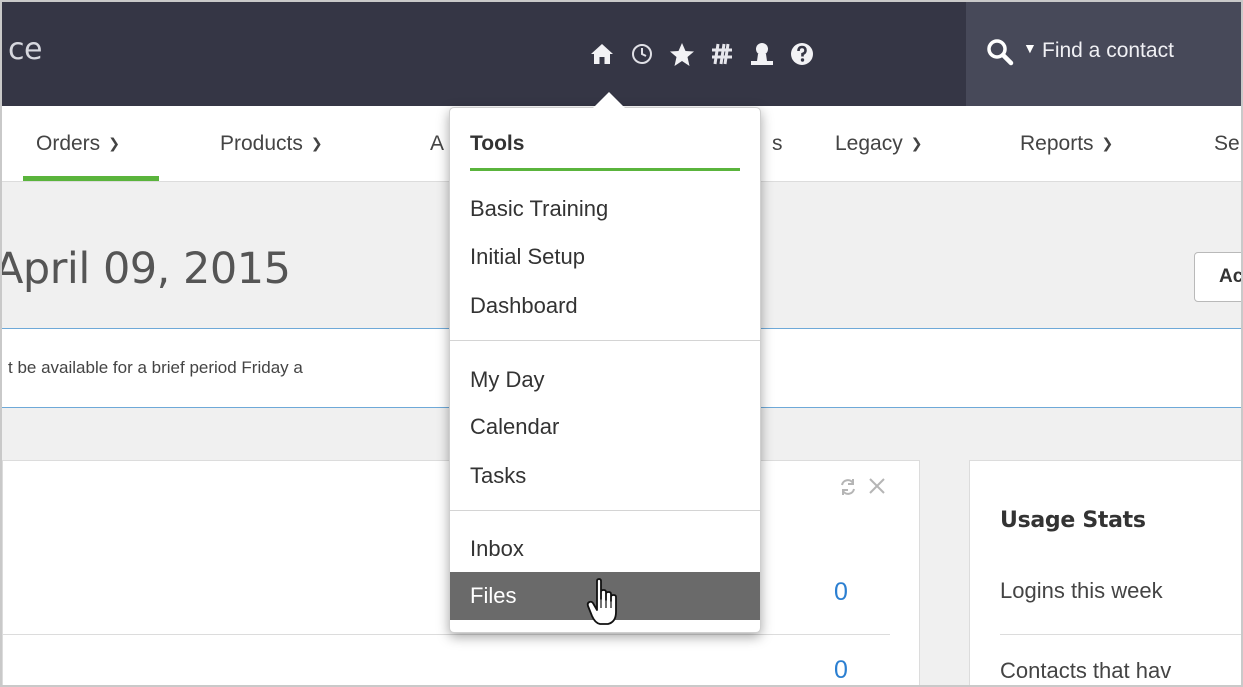 This screenshot has height=687, width=1243. What do you see at coordinates (877, 490) in the screenshot?
I see `close-icon` at bounding box center [877, 490].